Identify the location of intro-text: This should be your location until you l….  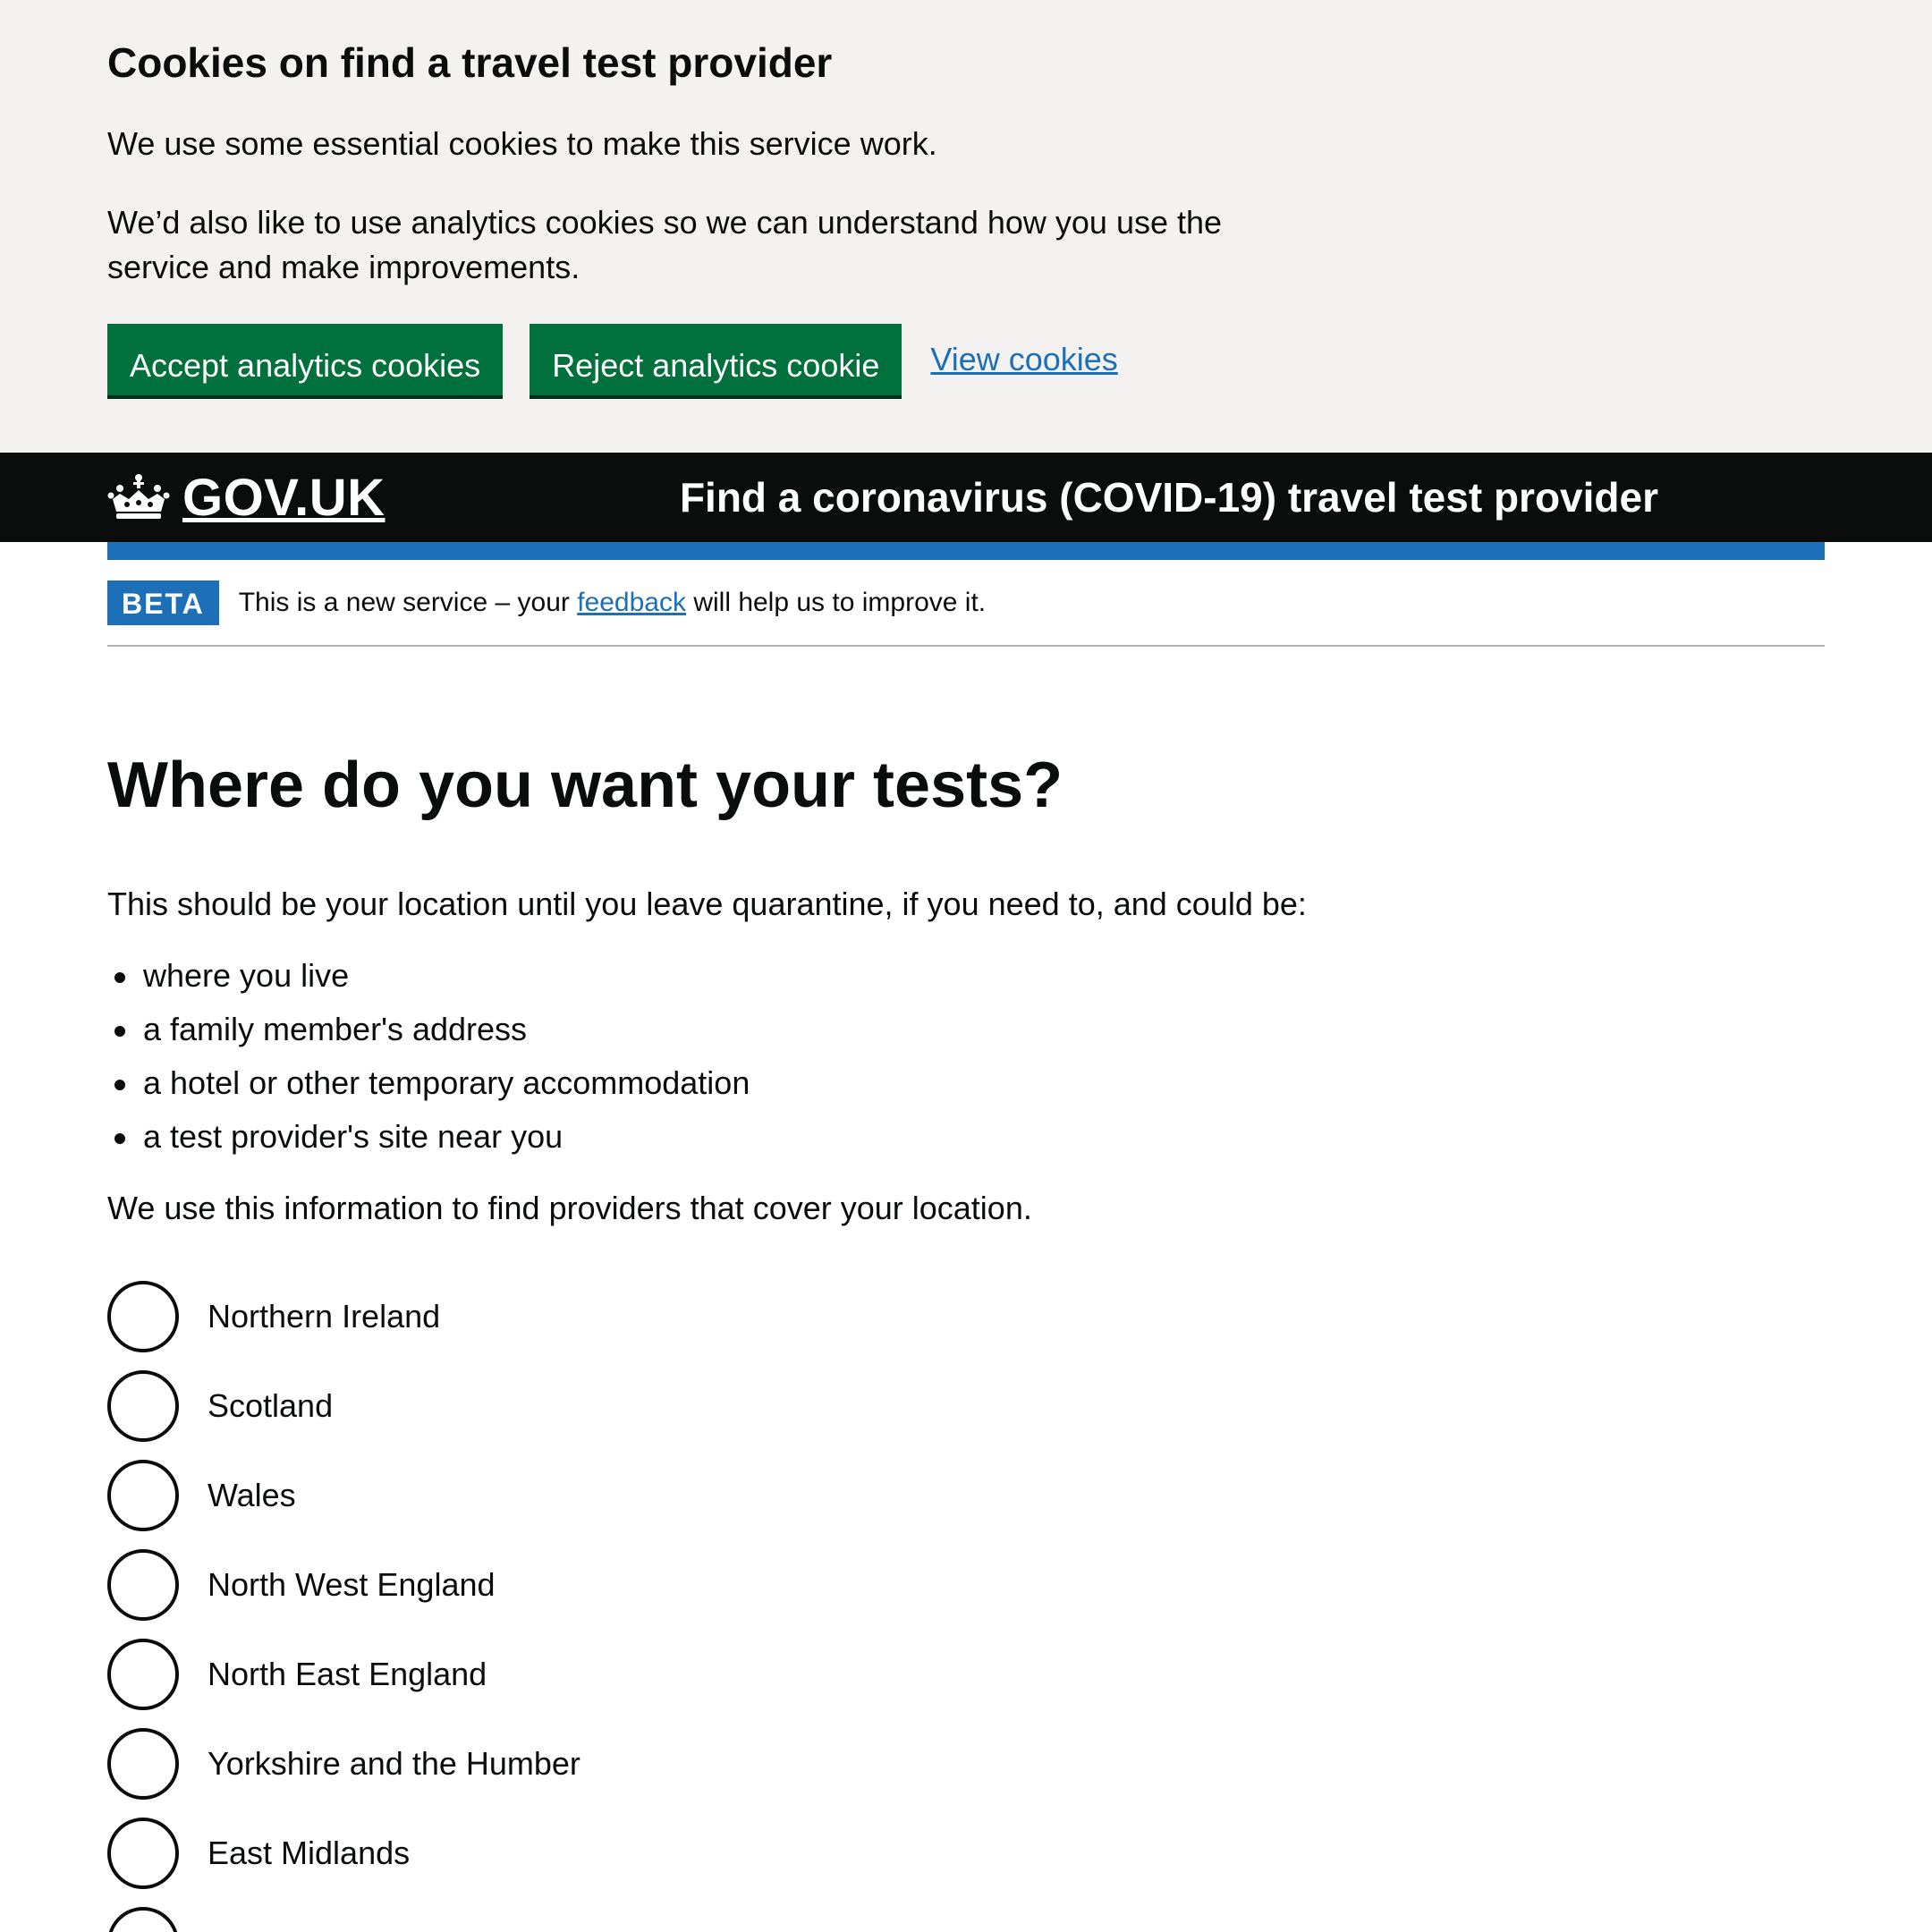
(707, 904).